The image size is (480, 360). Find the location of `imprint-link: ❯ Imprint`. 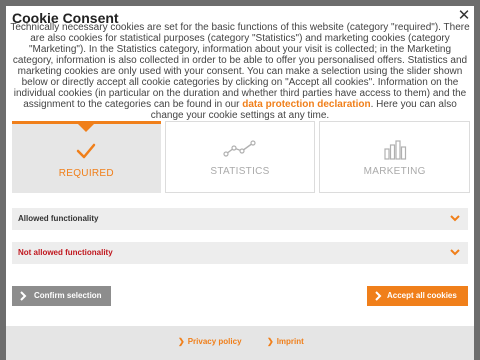

imprint-link: ❯ Imprint is located at coordinates (285, 341).